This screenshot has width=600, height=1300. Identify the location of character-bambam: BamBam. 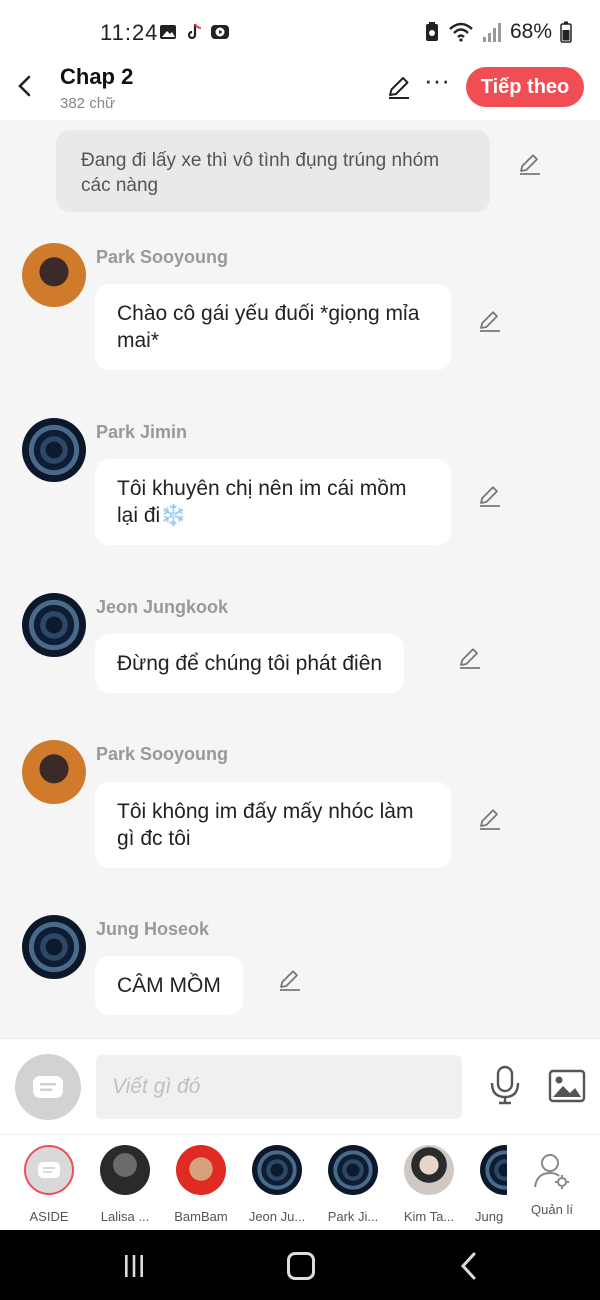
(201, 1184).